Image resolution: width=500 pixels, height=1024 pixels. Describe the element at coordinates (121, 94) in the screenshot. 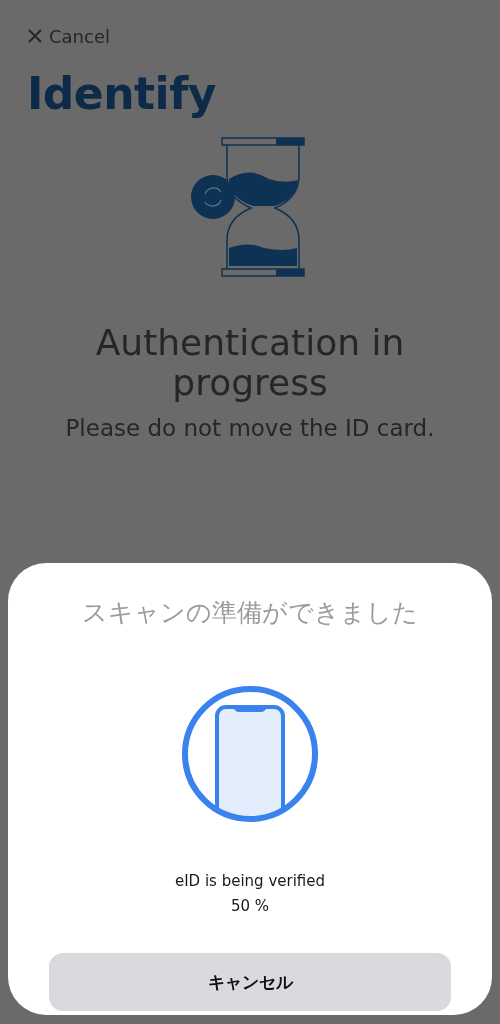

I see `page-title: Identify` at that location.